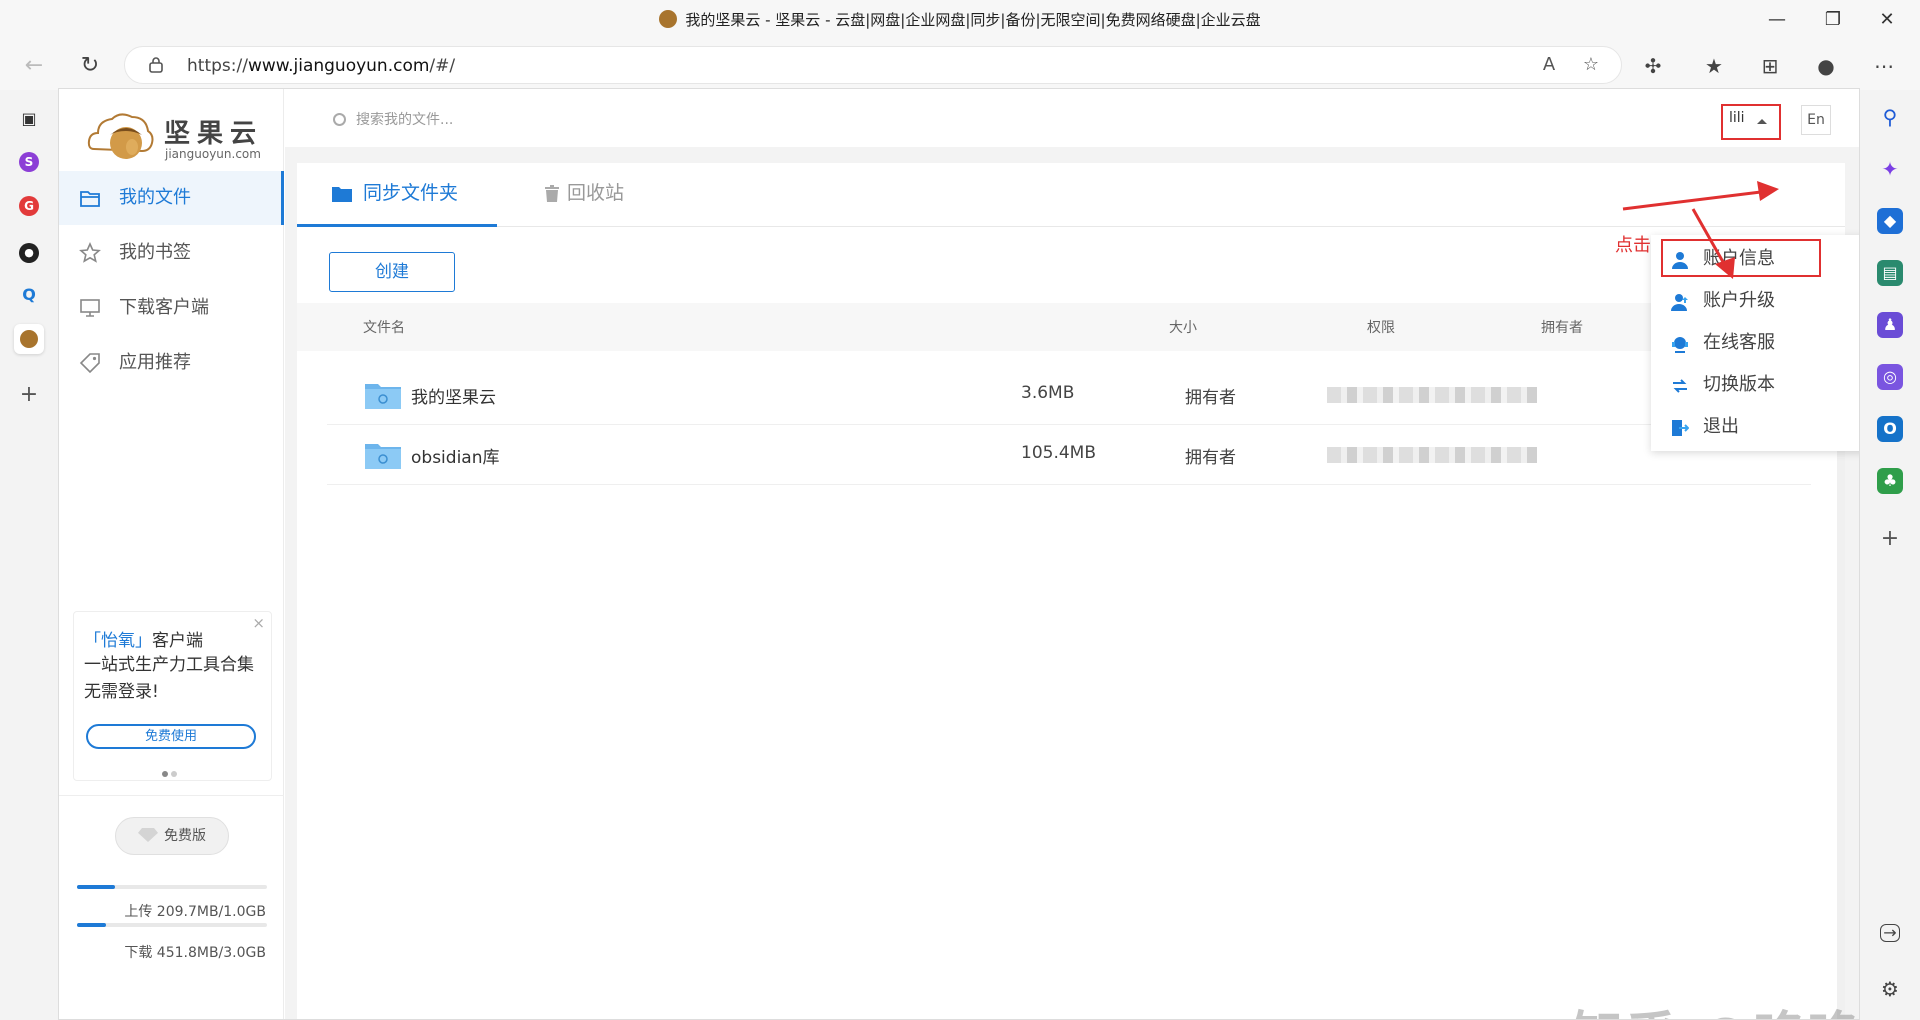 This screenshot has height=1020, width=1920. I want to click on promo-title-rest: 客户端, so click(177, 641).